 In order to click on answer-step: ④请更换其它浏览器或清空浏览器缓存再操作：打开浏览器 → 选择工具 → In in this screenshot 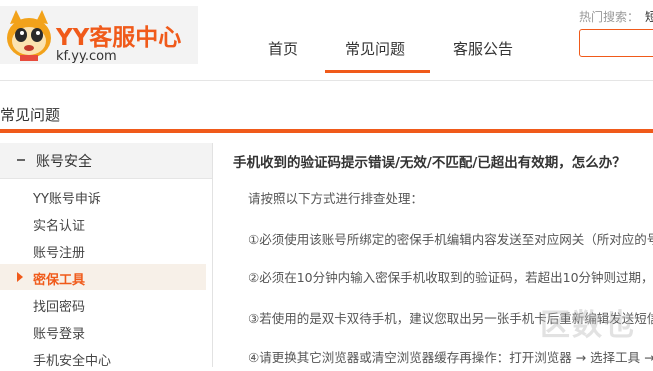, I will do `click(450, 357)`.